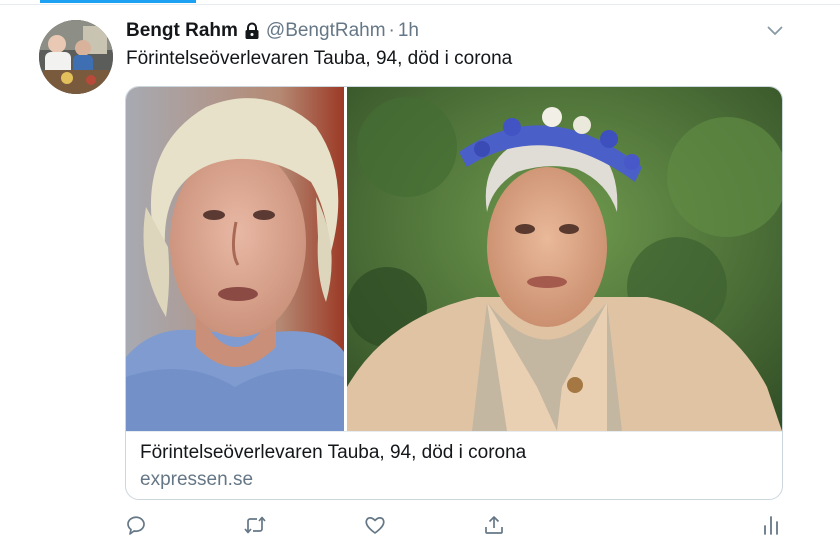 Image resolution: width=840 pixels, height=548 pixels. What do you see at coordinates (494, 525) in the screenshot?
I see `share-icon` at bounding box center [494, 525].